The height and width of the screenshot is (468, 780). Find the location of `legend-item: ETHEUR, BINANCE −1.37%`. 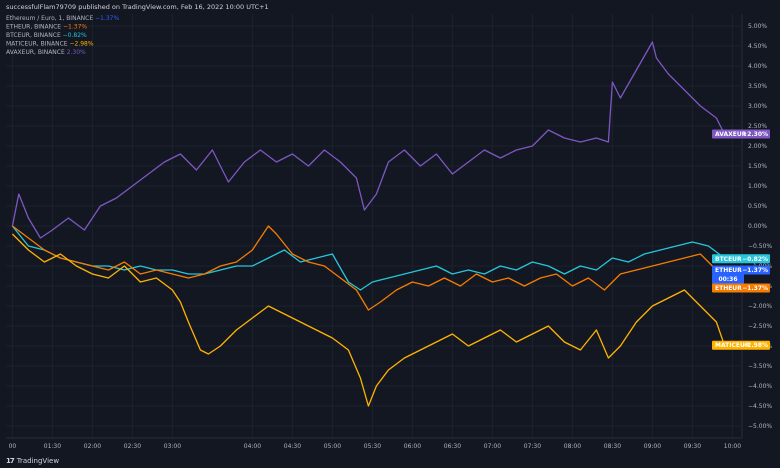

legend-item: ETHEUR, BINANCE −1.37% is located at coordinates (46, 27).